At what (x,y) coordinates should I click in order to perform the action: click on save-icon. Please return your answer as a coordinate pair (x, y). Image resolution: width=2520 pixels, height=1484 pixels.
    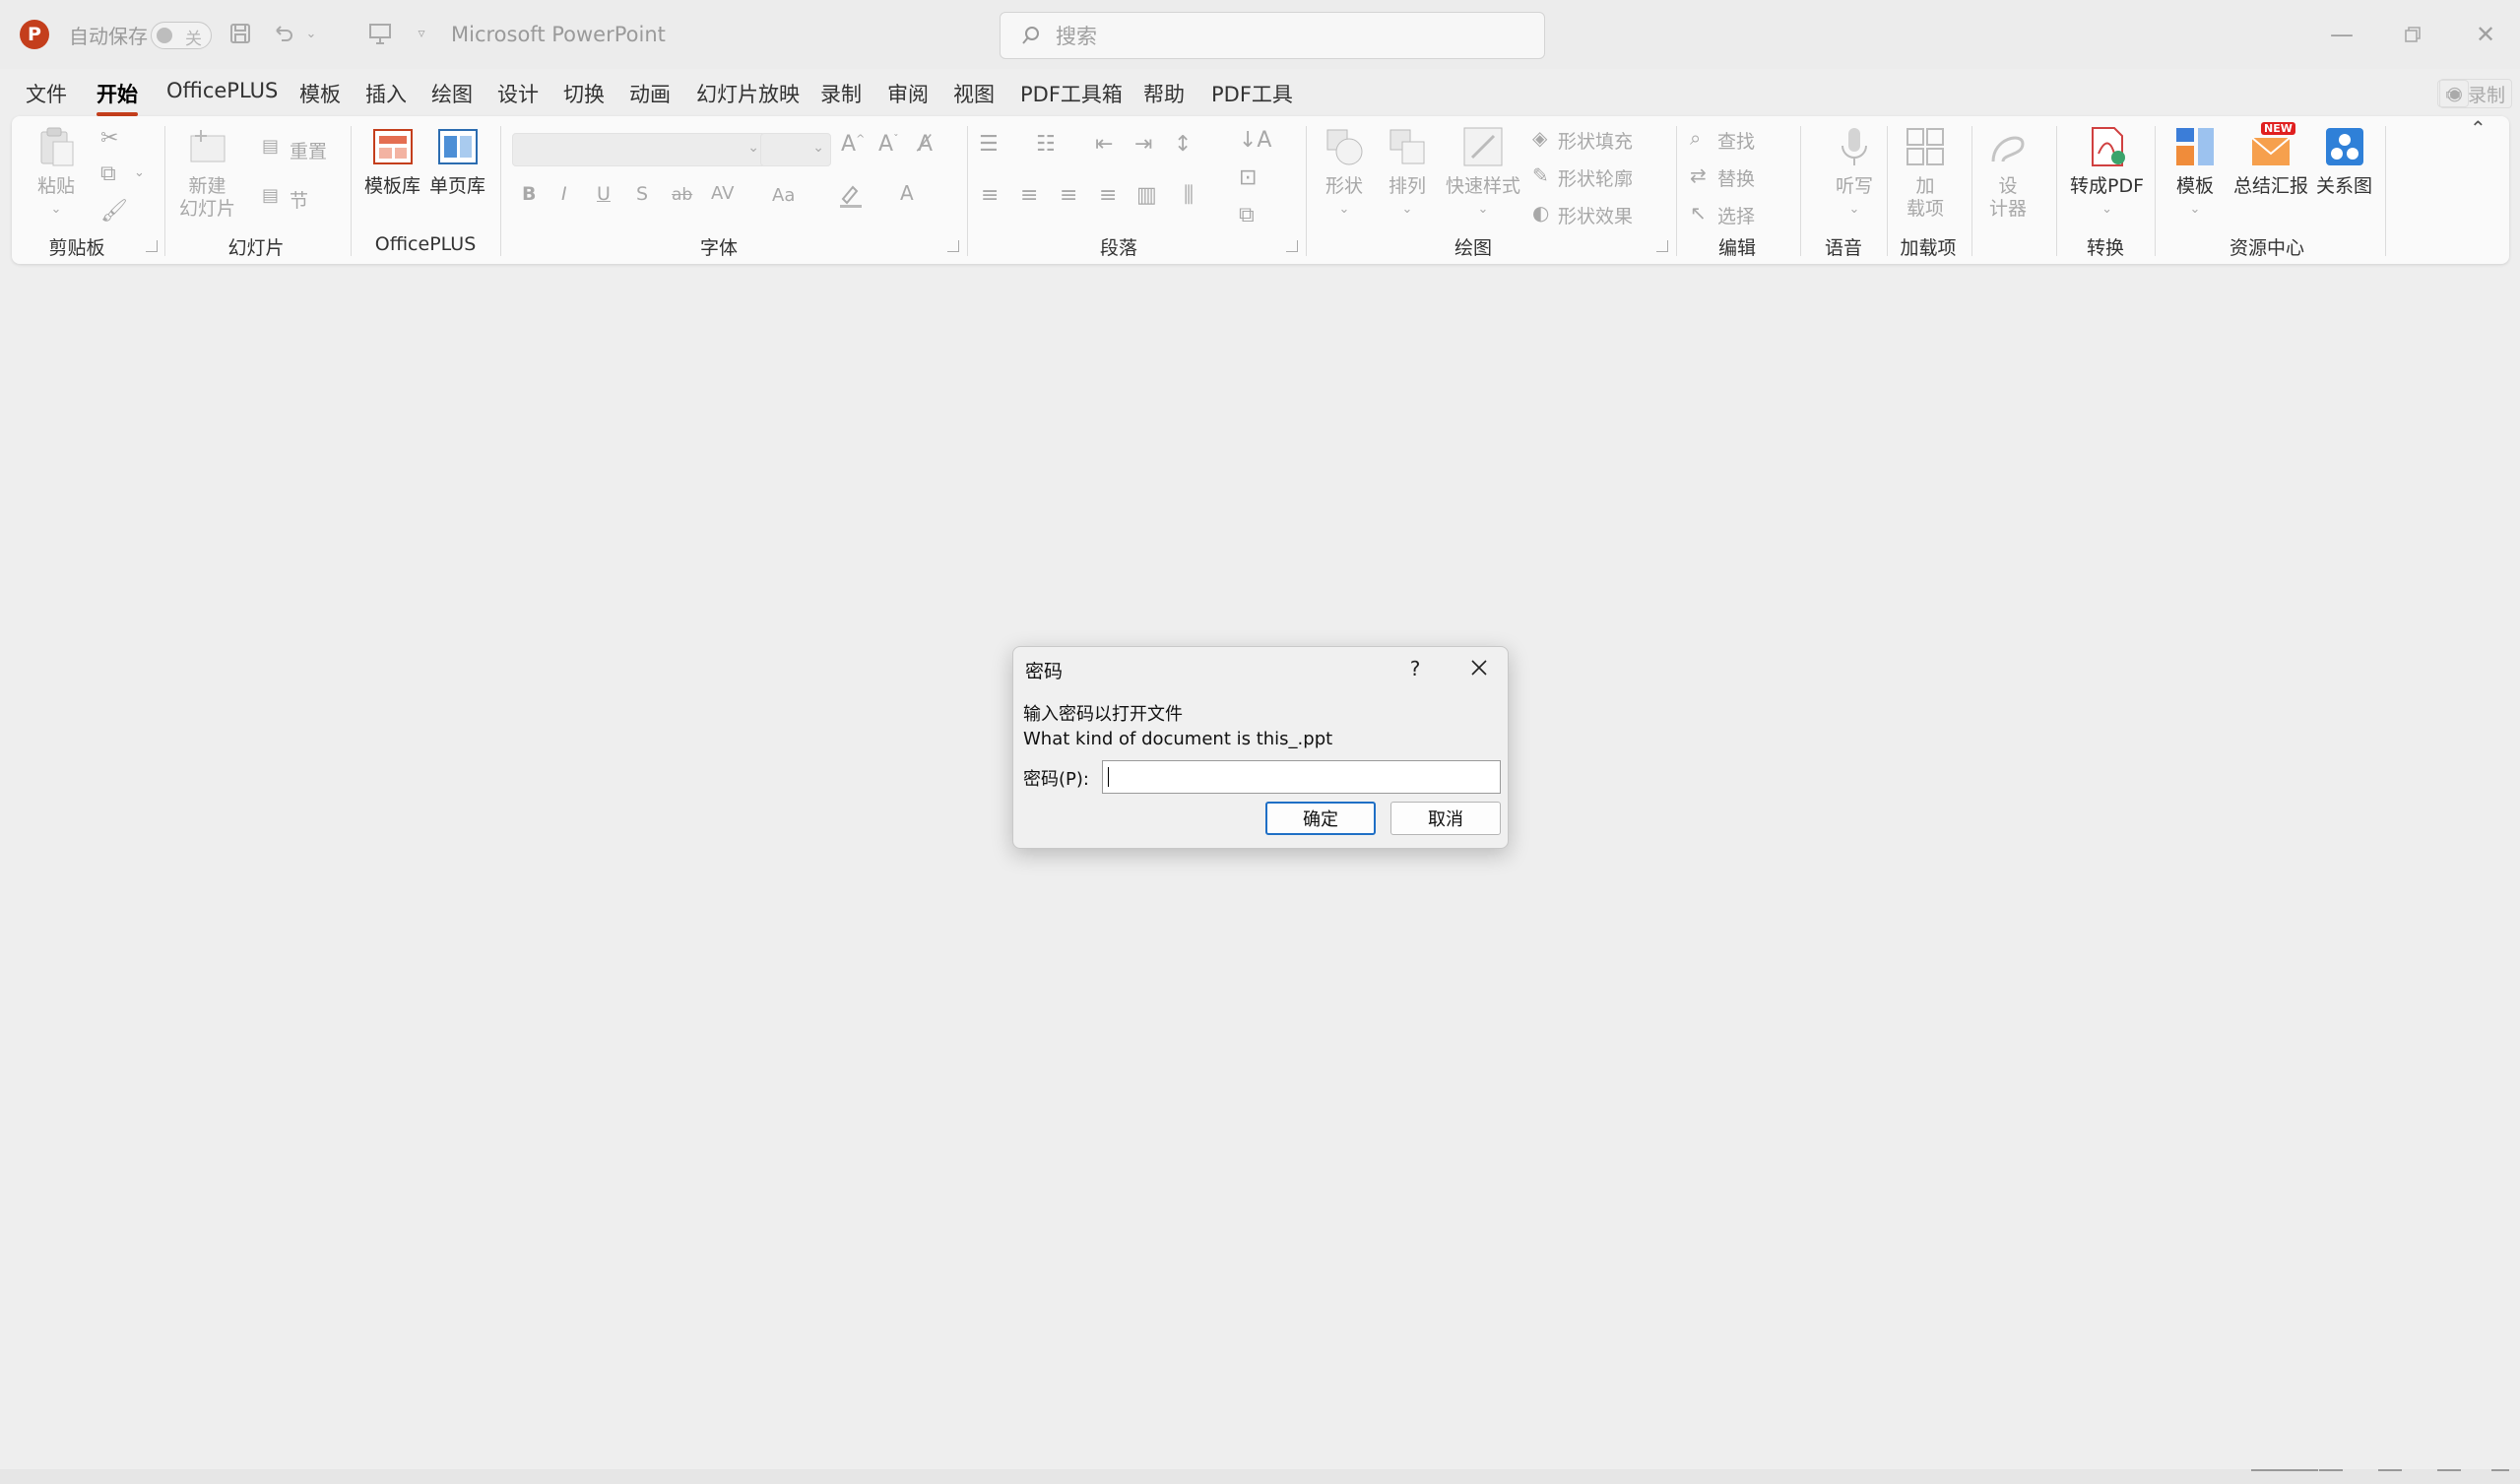
    Looking at the image, I should click on (240, 33).